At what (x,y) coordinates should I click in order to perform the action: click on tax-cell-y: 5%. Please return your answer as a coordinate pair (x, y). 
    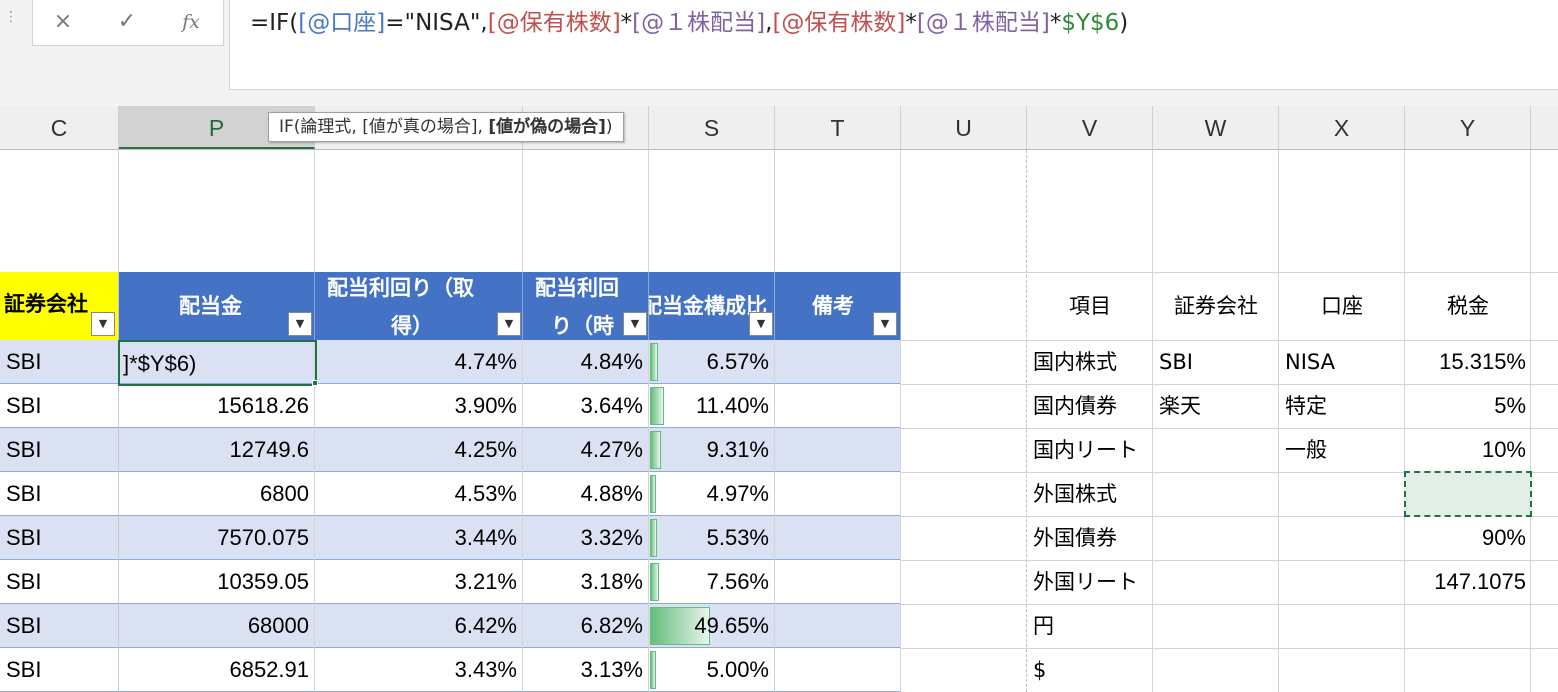
    Looking at the image, I should click on (1468, 406).